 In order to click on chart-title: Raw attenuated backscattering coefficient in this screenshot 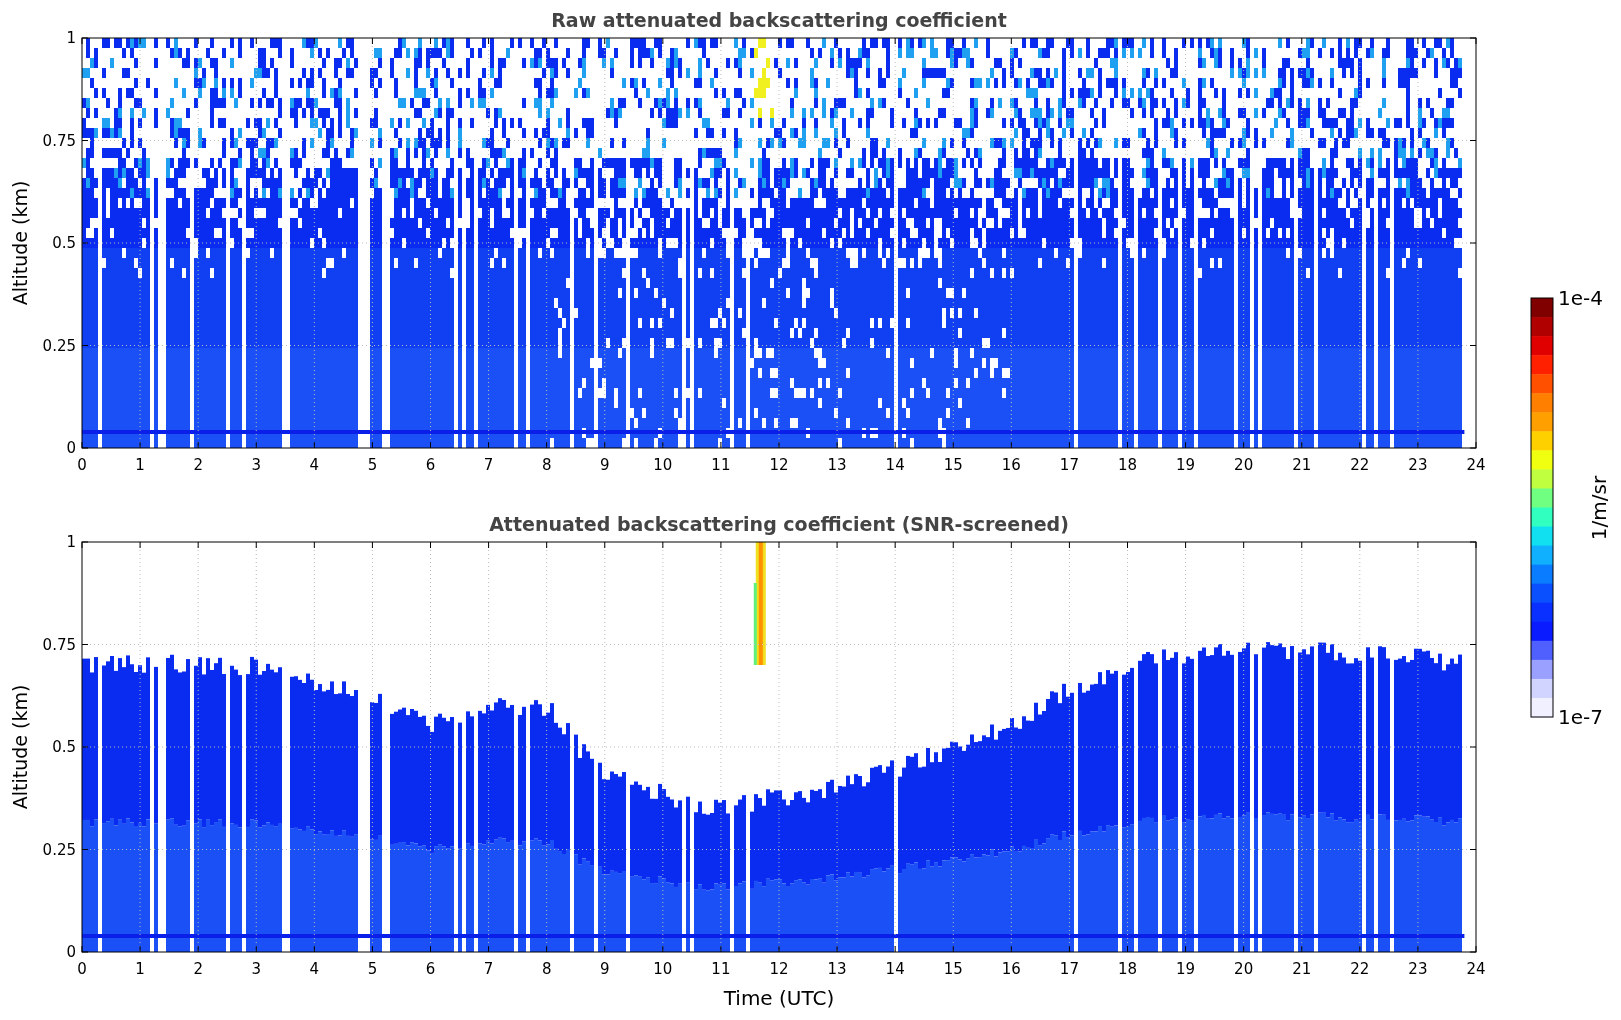, I will do `click(779, 20)`.